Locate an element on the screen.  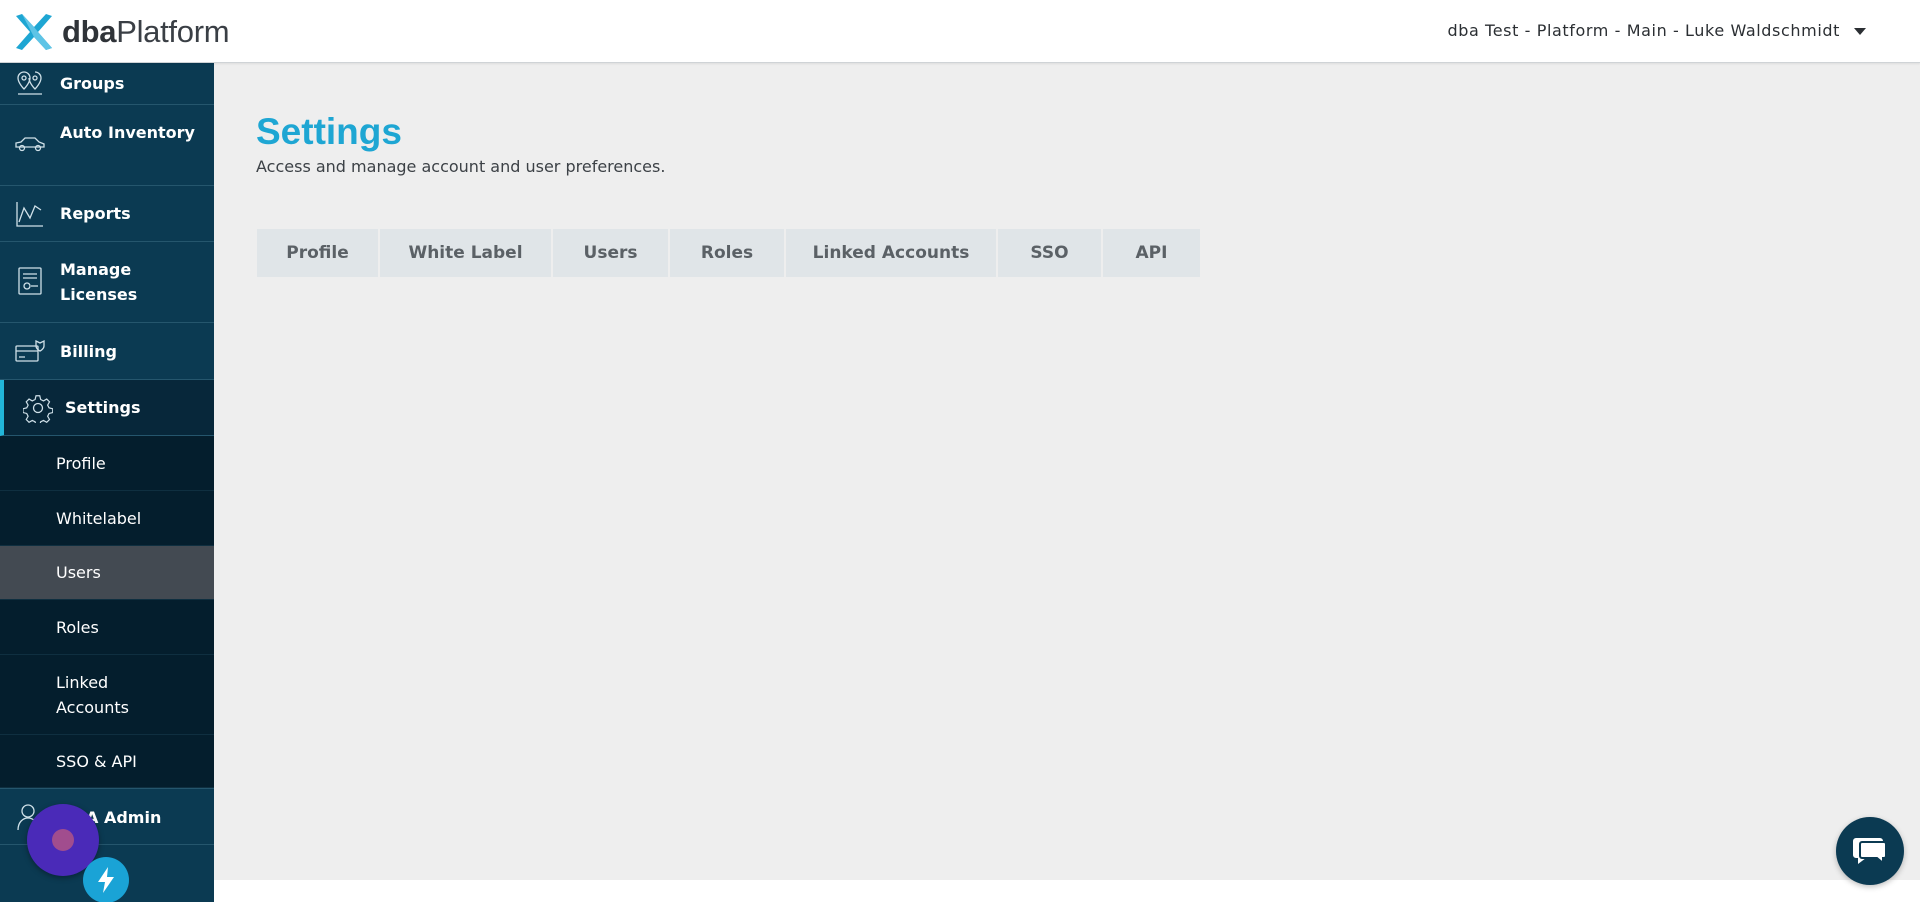
tab-profile: Profile is located at coordinates (318, 253).